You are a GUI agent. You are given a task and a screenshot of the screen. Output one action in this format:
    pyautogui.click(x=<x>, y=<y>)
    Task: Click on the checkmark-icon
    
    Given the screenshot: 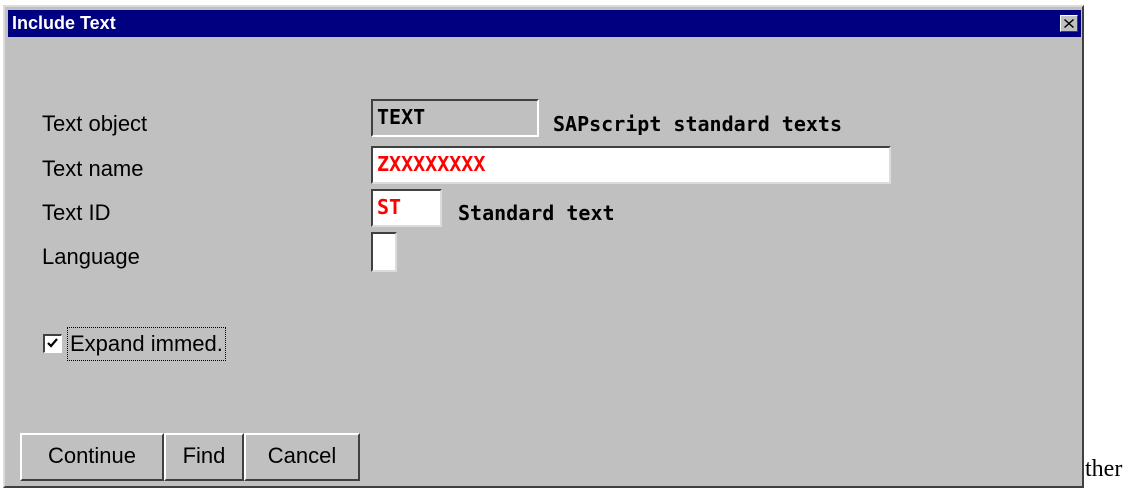 What is the action you would take?
    pyautogui.click(x=52, y=343)
    